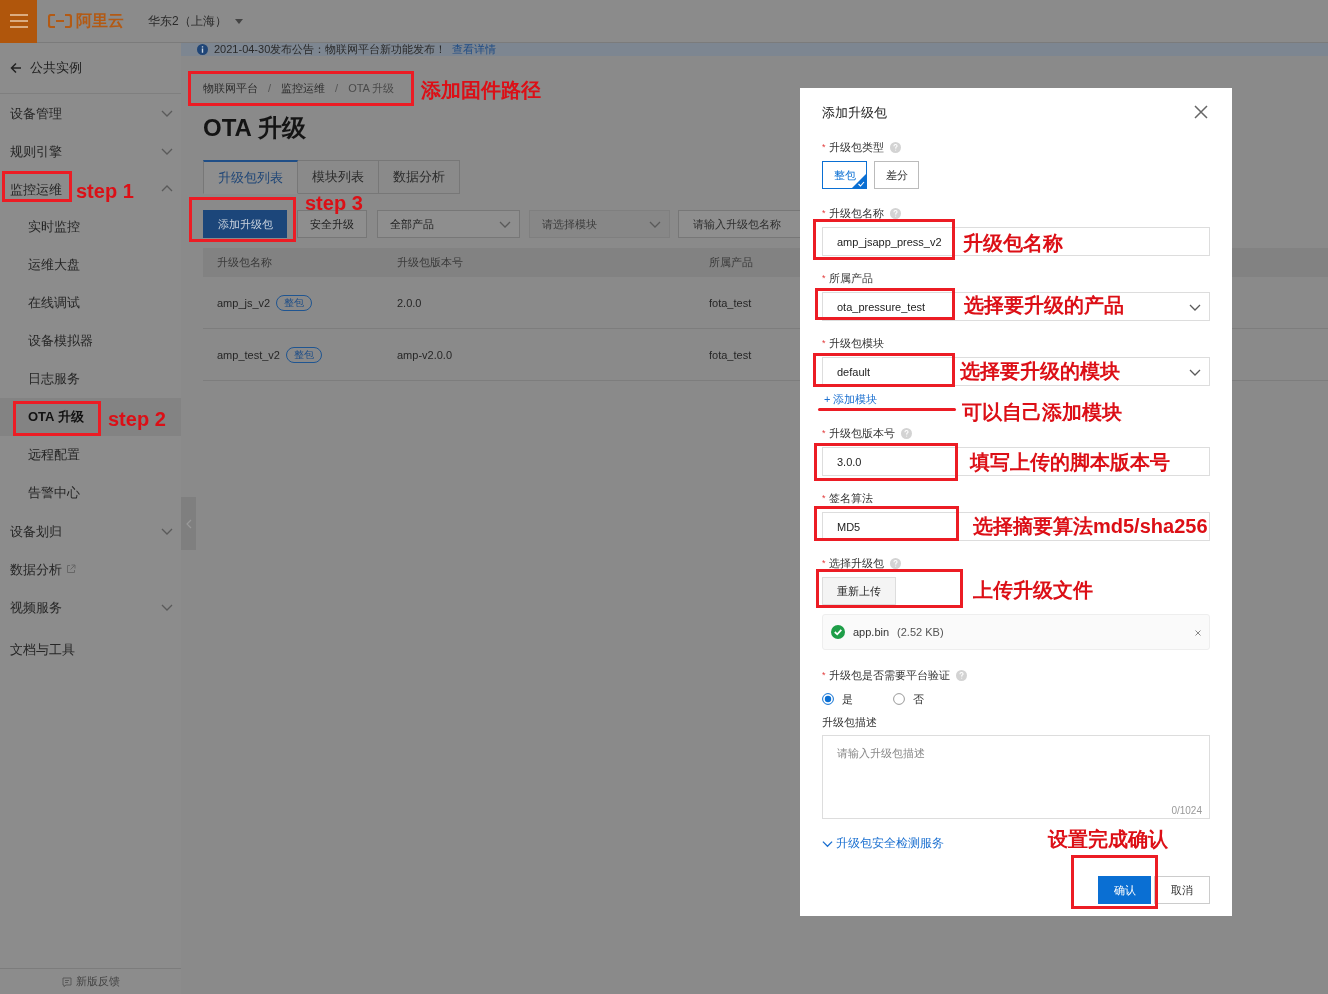  What do you see at coordinates (850, 498) in the screenshot?
I see `field-label: 签名算法` at bounding box center [850, 498].